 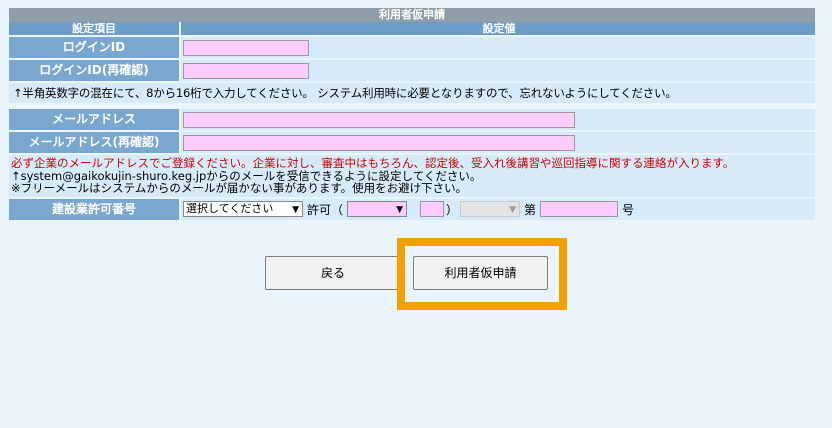 I want to click on license-sub-select: ▼, so click(x=490, y=209).